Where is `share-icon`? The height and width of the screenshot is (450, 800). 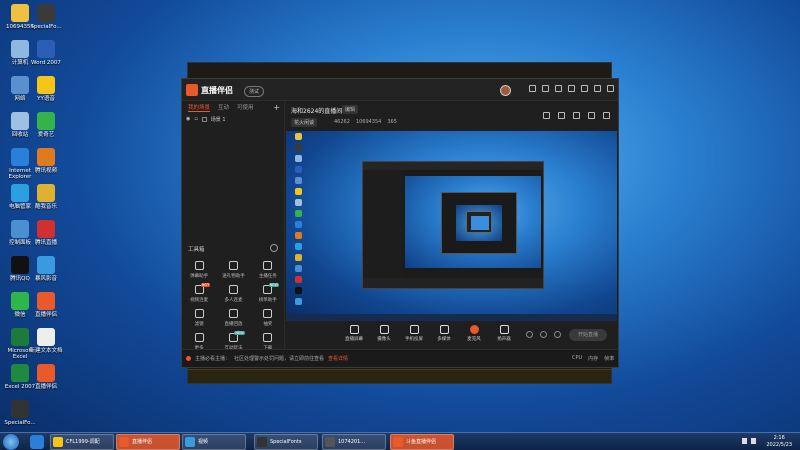
share-icon is located at coordinates (606, 115).